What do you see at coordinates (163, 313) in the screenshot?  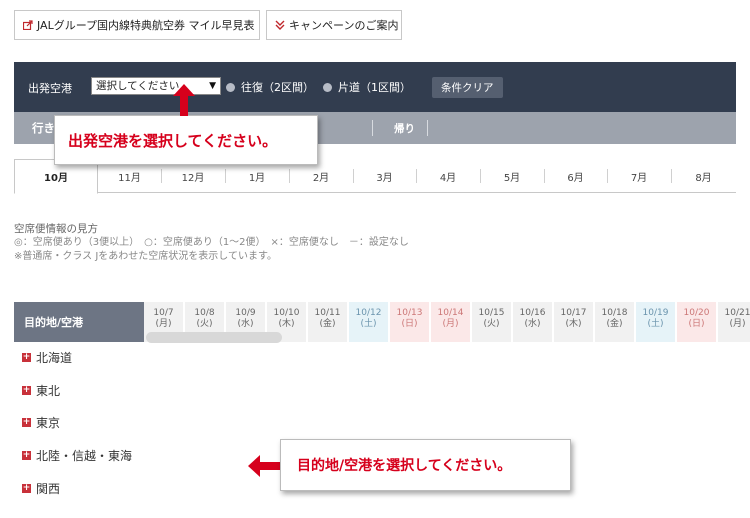 I see `date-label: 10/7` at bounding box center [163, 313].